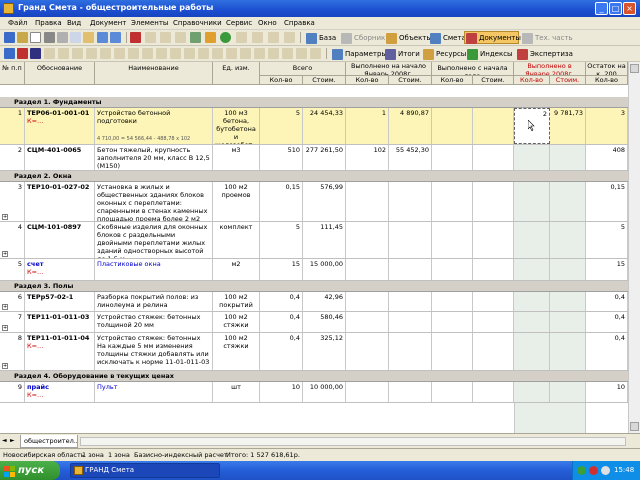 The height and width of the screenshot is (480, 640). What do you see at coordinates (358, 53) in the screenshot?
I see `params-button: Параметры` at bounding box center [358, 53].